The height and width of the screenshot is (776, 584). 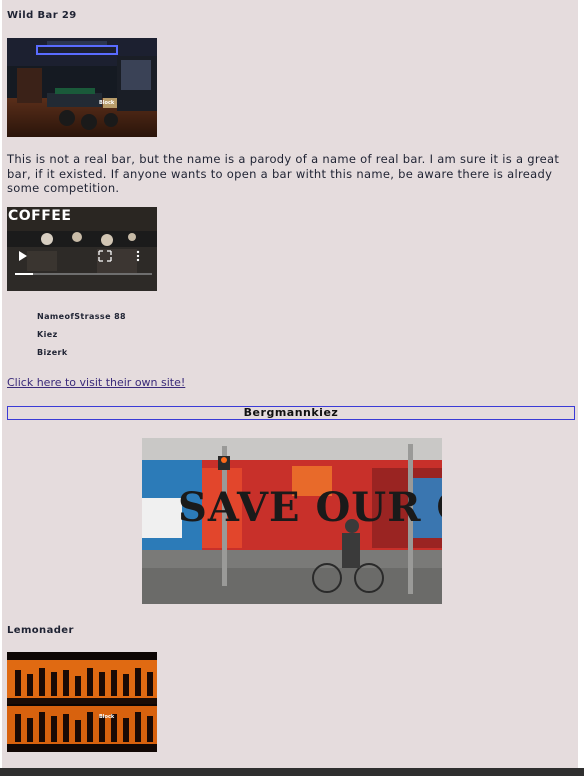 What do you see at coordinates (138, 256) in the screenshot?
I see `more-options-icon` at bounding box center [138, 256].